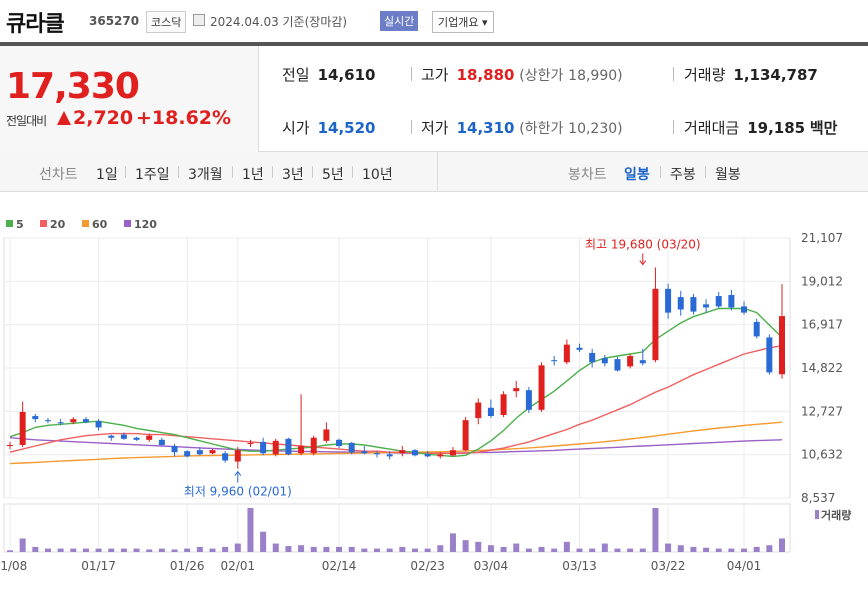 The width and height of the screenshot is (868, 589). What do you see at coordinates (166, 22) in the screenshot?
I see `market-badge: 코스닥` at bounding box center [166, 22].